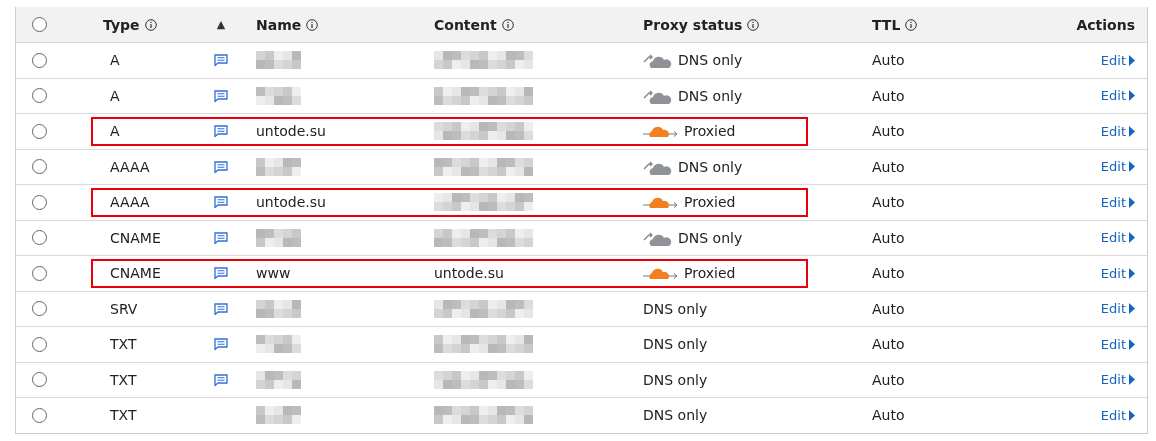 Image resolution: width=1156 pixels, height=441 pixels. I want to click on sort-icon: ▲, so click(221, 24).